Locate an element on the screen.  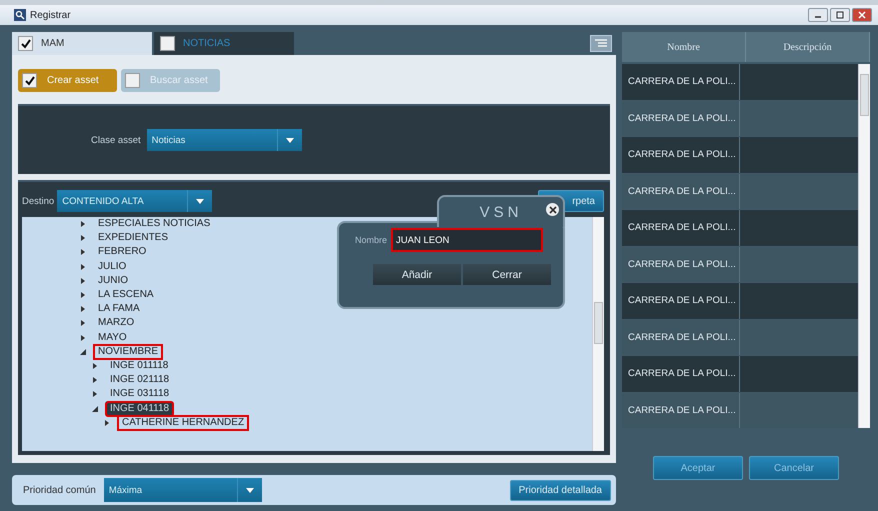
detailed-priority-button: Prioridad detallada is located at coordinates (560, 490).